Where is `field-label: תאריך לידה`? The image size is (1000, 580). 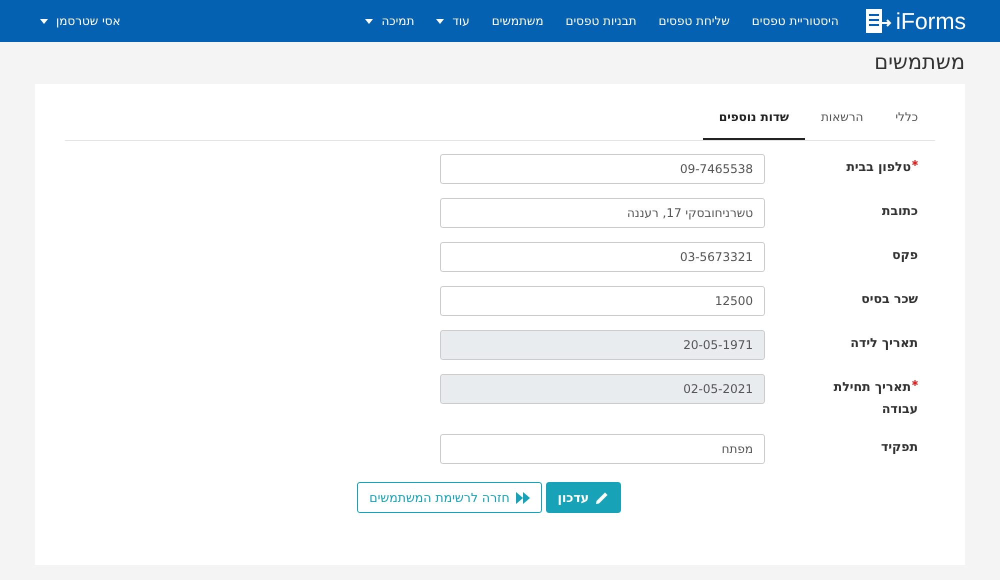 field-label: תאריך לידה is located at coordinates (883, 343).